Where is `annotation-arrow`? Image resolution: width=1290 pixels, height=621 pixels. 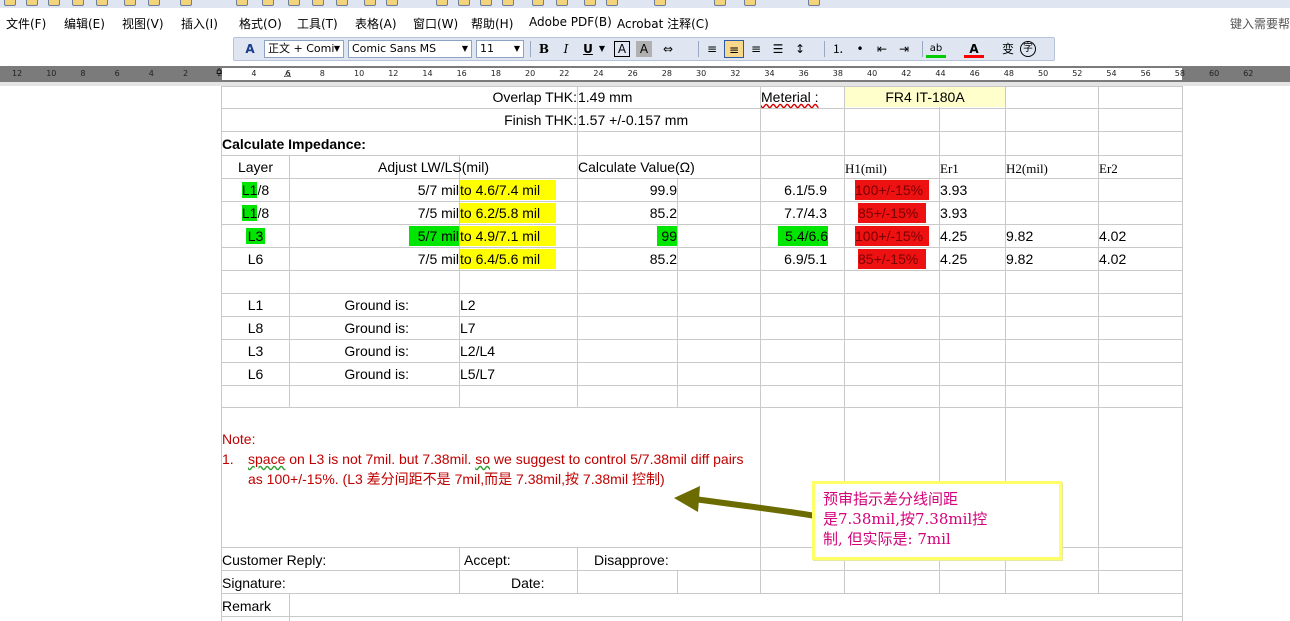
annotation-arrow is located at coordinates (746, 502).